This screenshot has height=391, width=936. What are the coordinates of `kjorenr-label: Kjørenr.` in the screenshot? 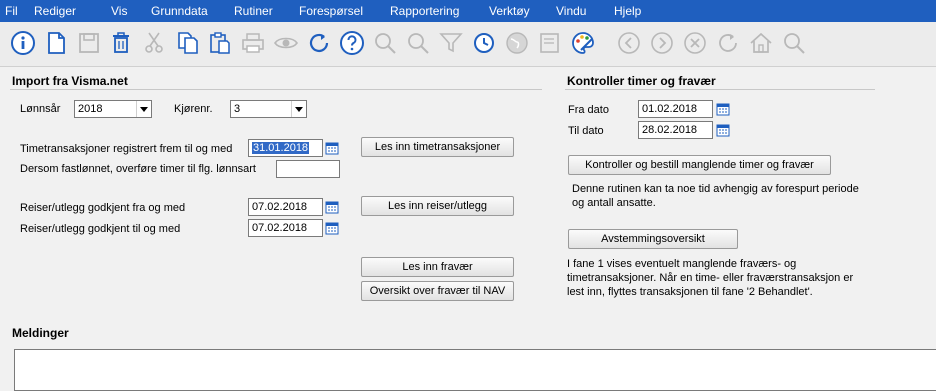 It's located at (193, 109).